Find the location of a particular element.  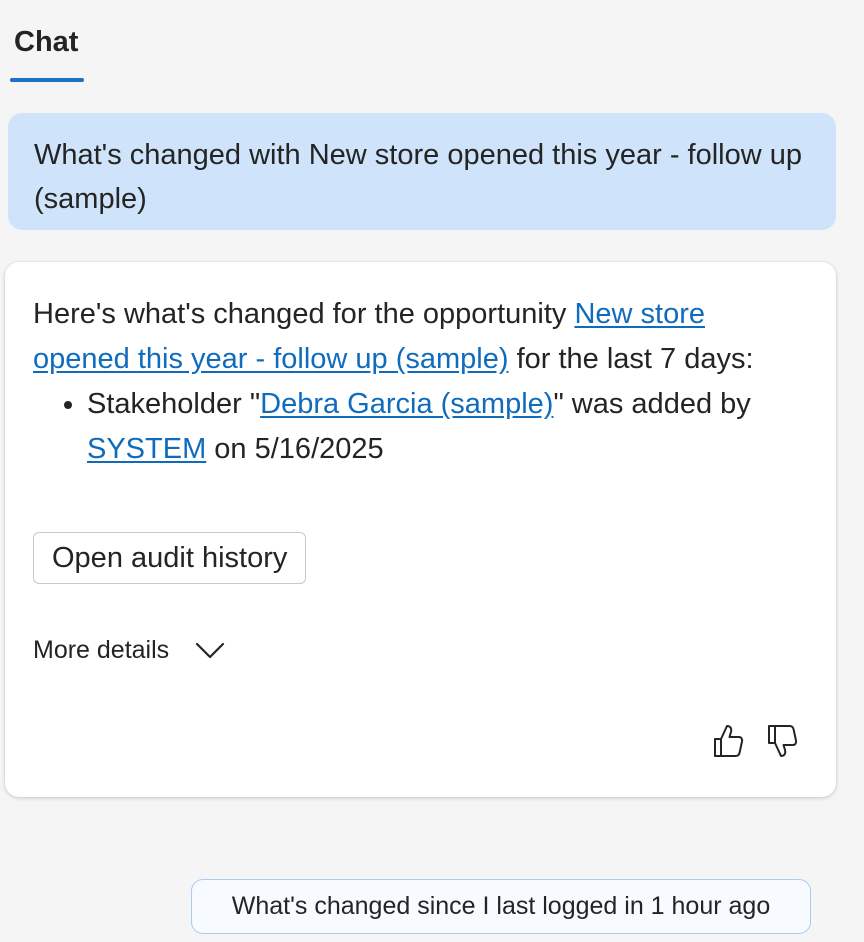

thumbs-up-icon is located at coordinates (728, 741).